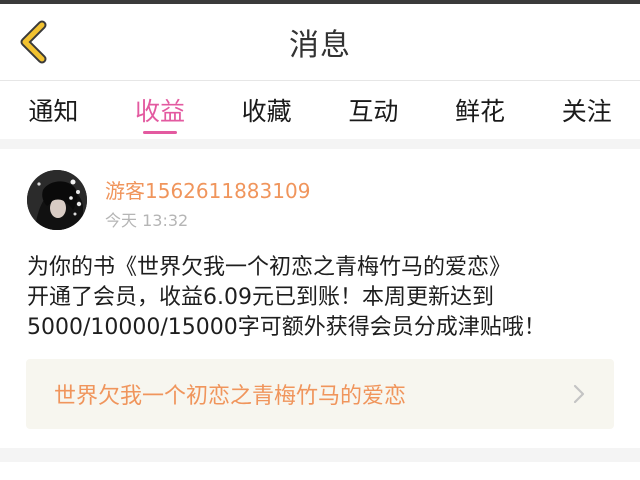  Describe the element at coordinates (160, 132) in the screenshot. I see `active-tab-indicator` at that location.